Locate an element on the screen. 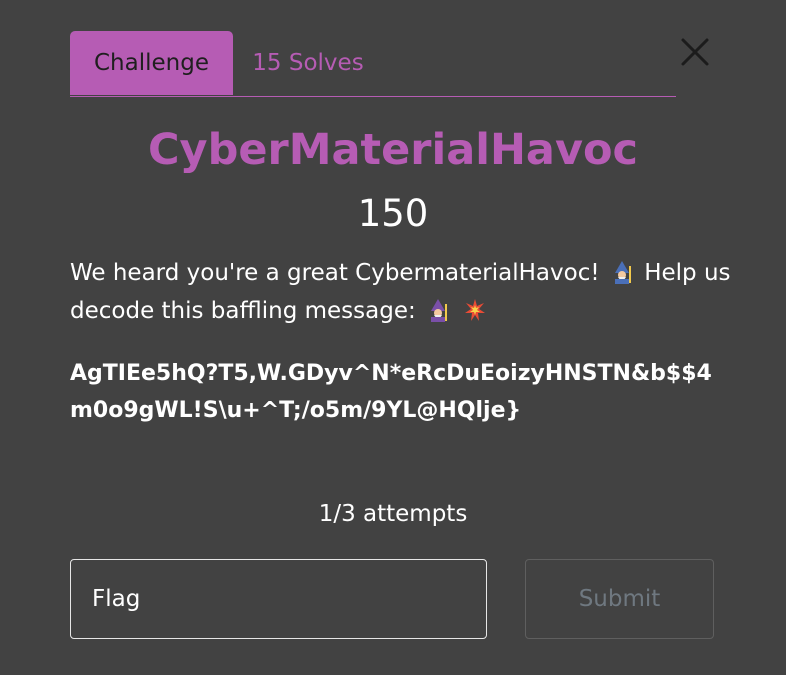  flag-input is located at coordinates (278, 599).